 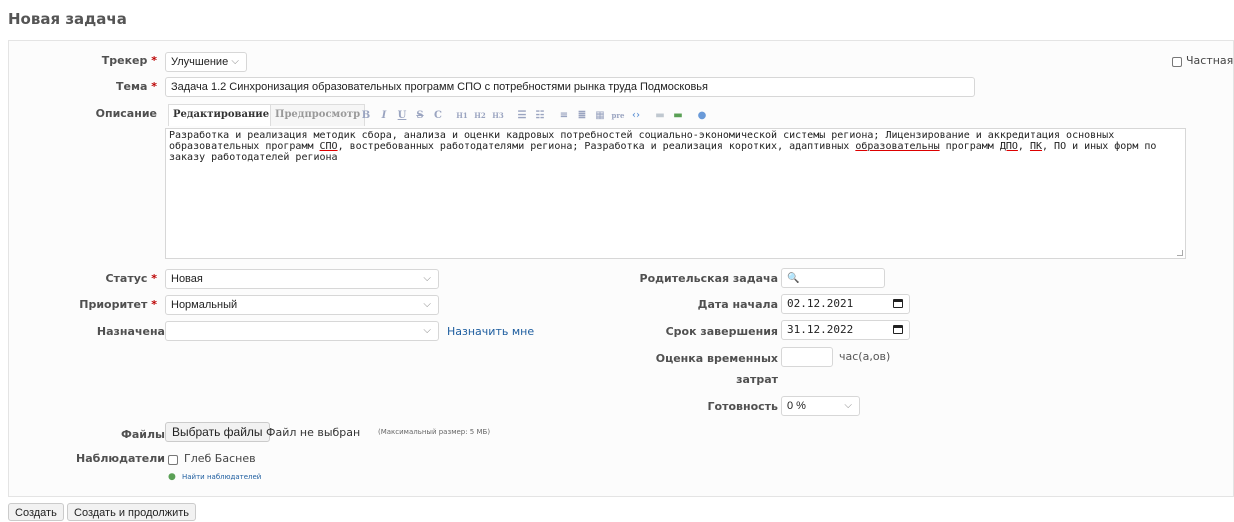 What do you see at coordinates (737, 304) in the screenshot?
I see `start-date-label: Дата начала` at bounding box center [737, 304].